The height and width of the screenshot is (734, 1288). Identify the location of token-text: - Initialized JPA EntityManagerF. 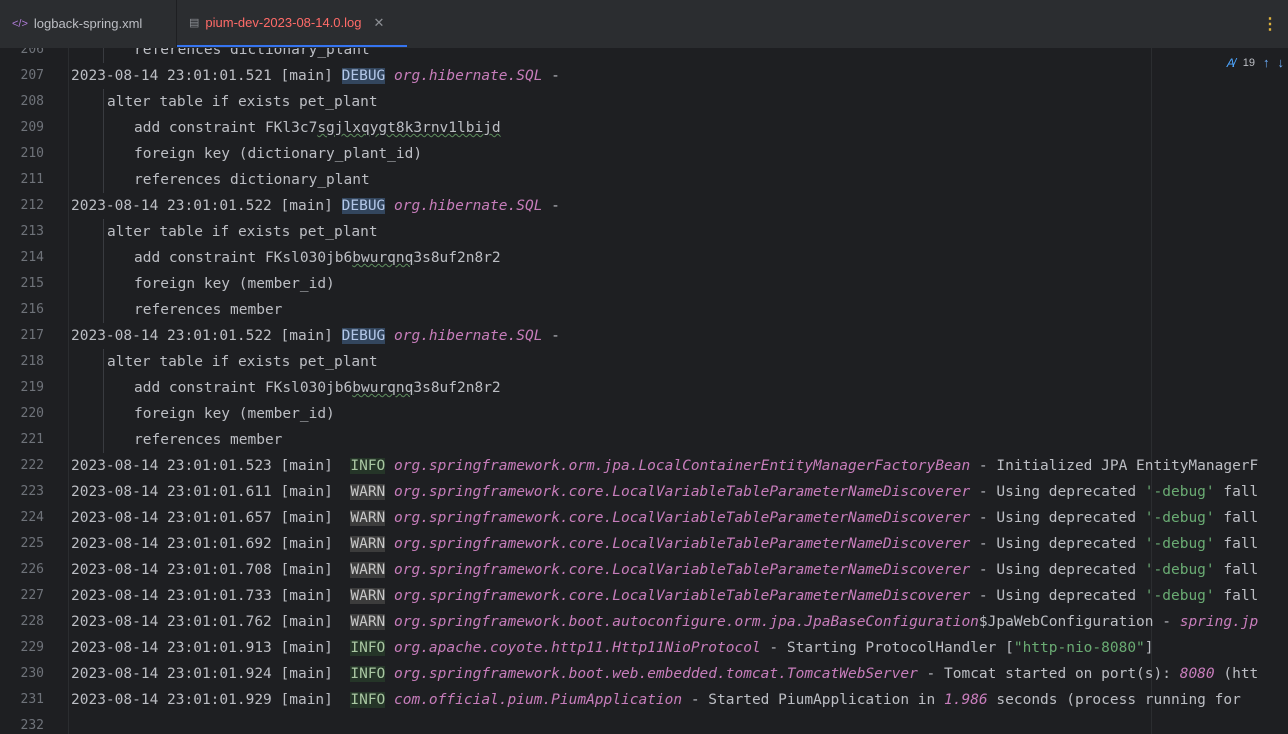
(1114, 466).